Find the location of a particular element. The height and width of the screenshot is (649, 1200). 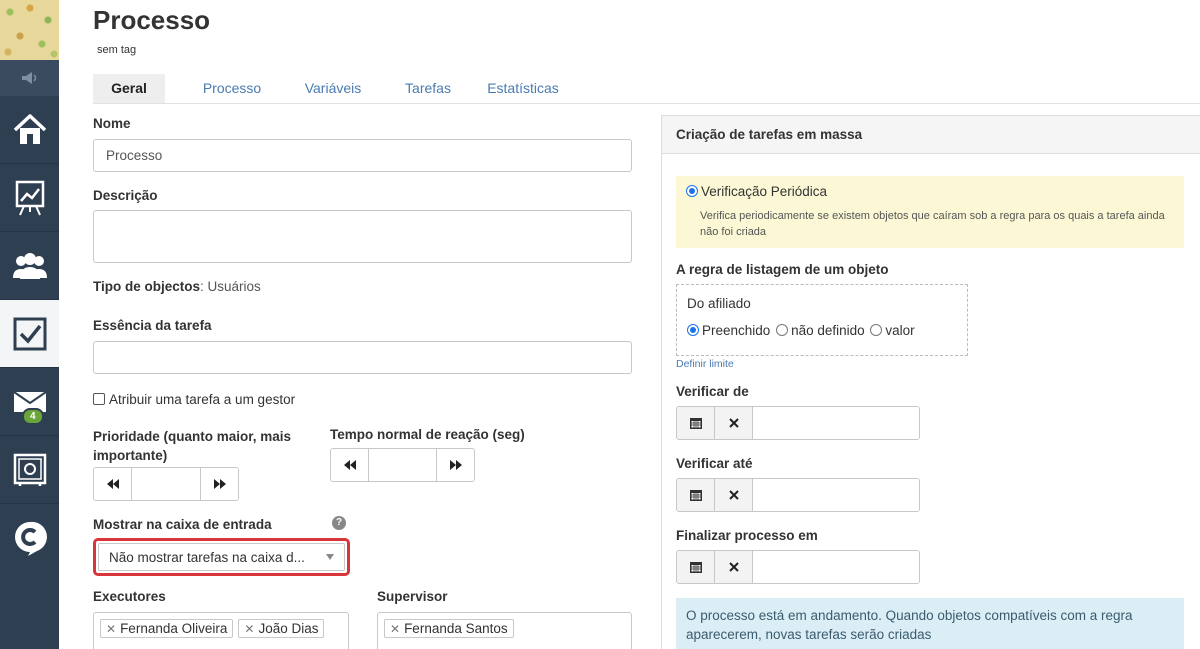

rule-undefined-label: não definido is located at coordinates (828, 330).